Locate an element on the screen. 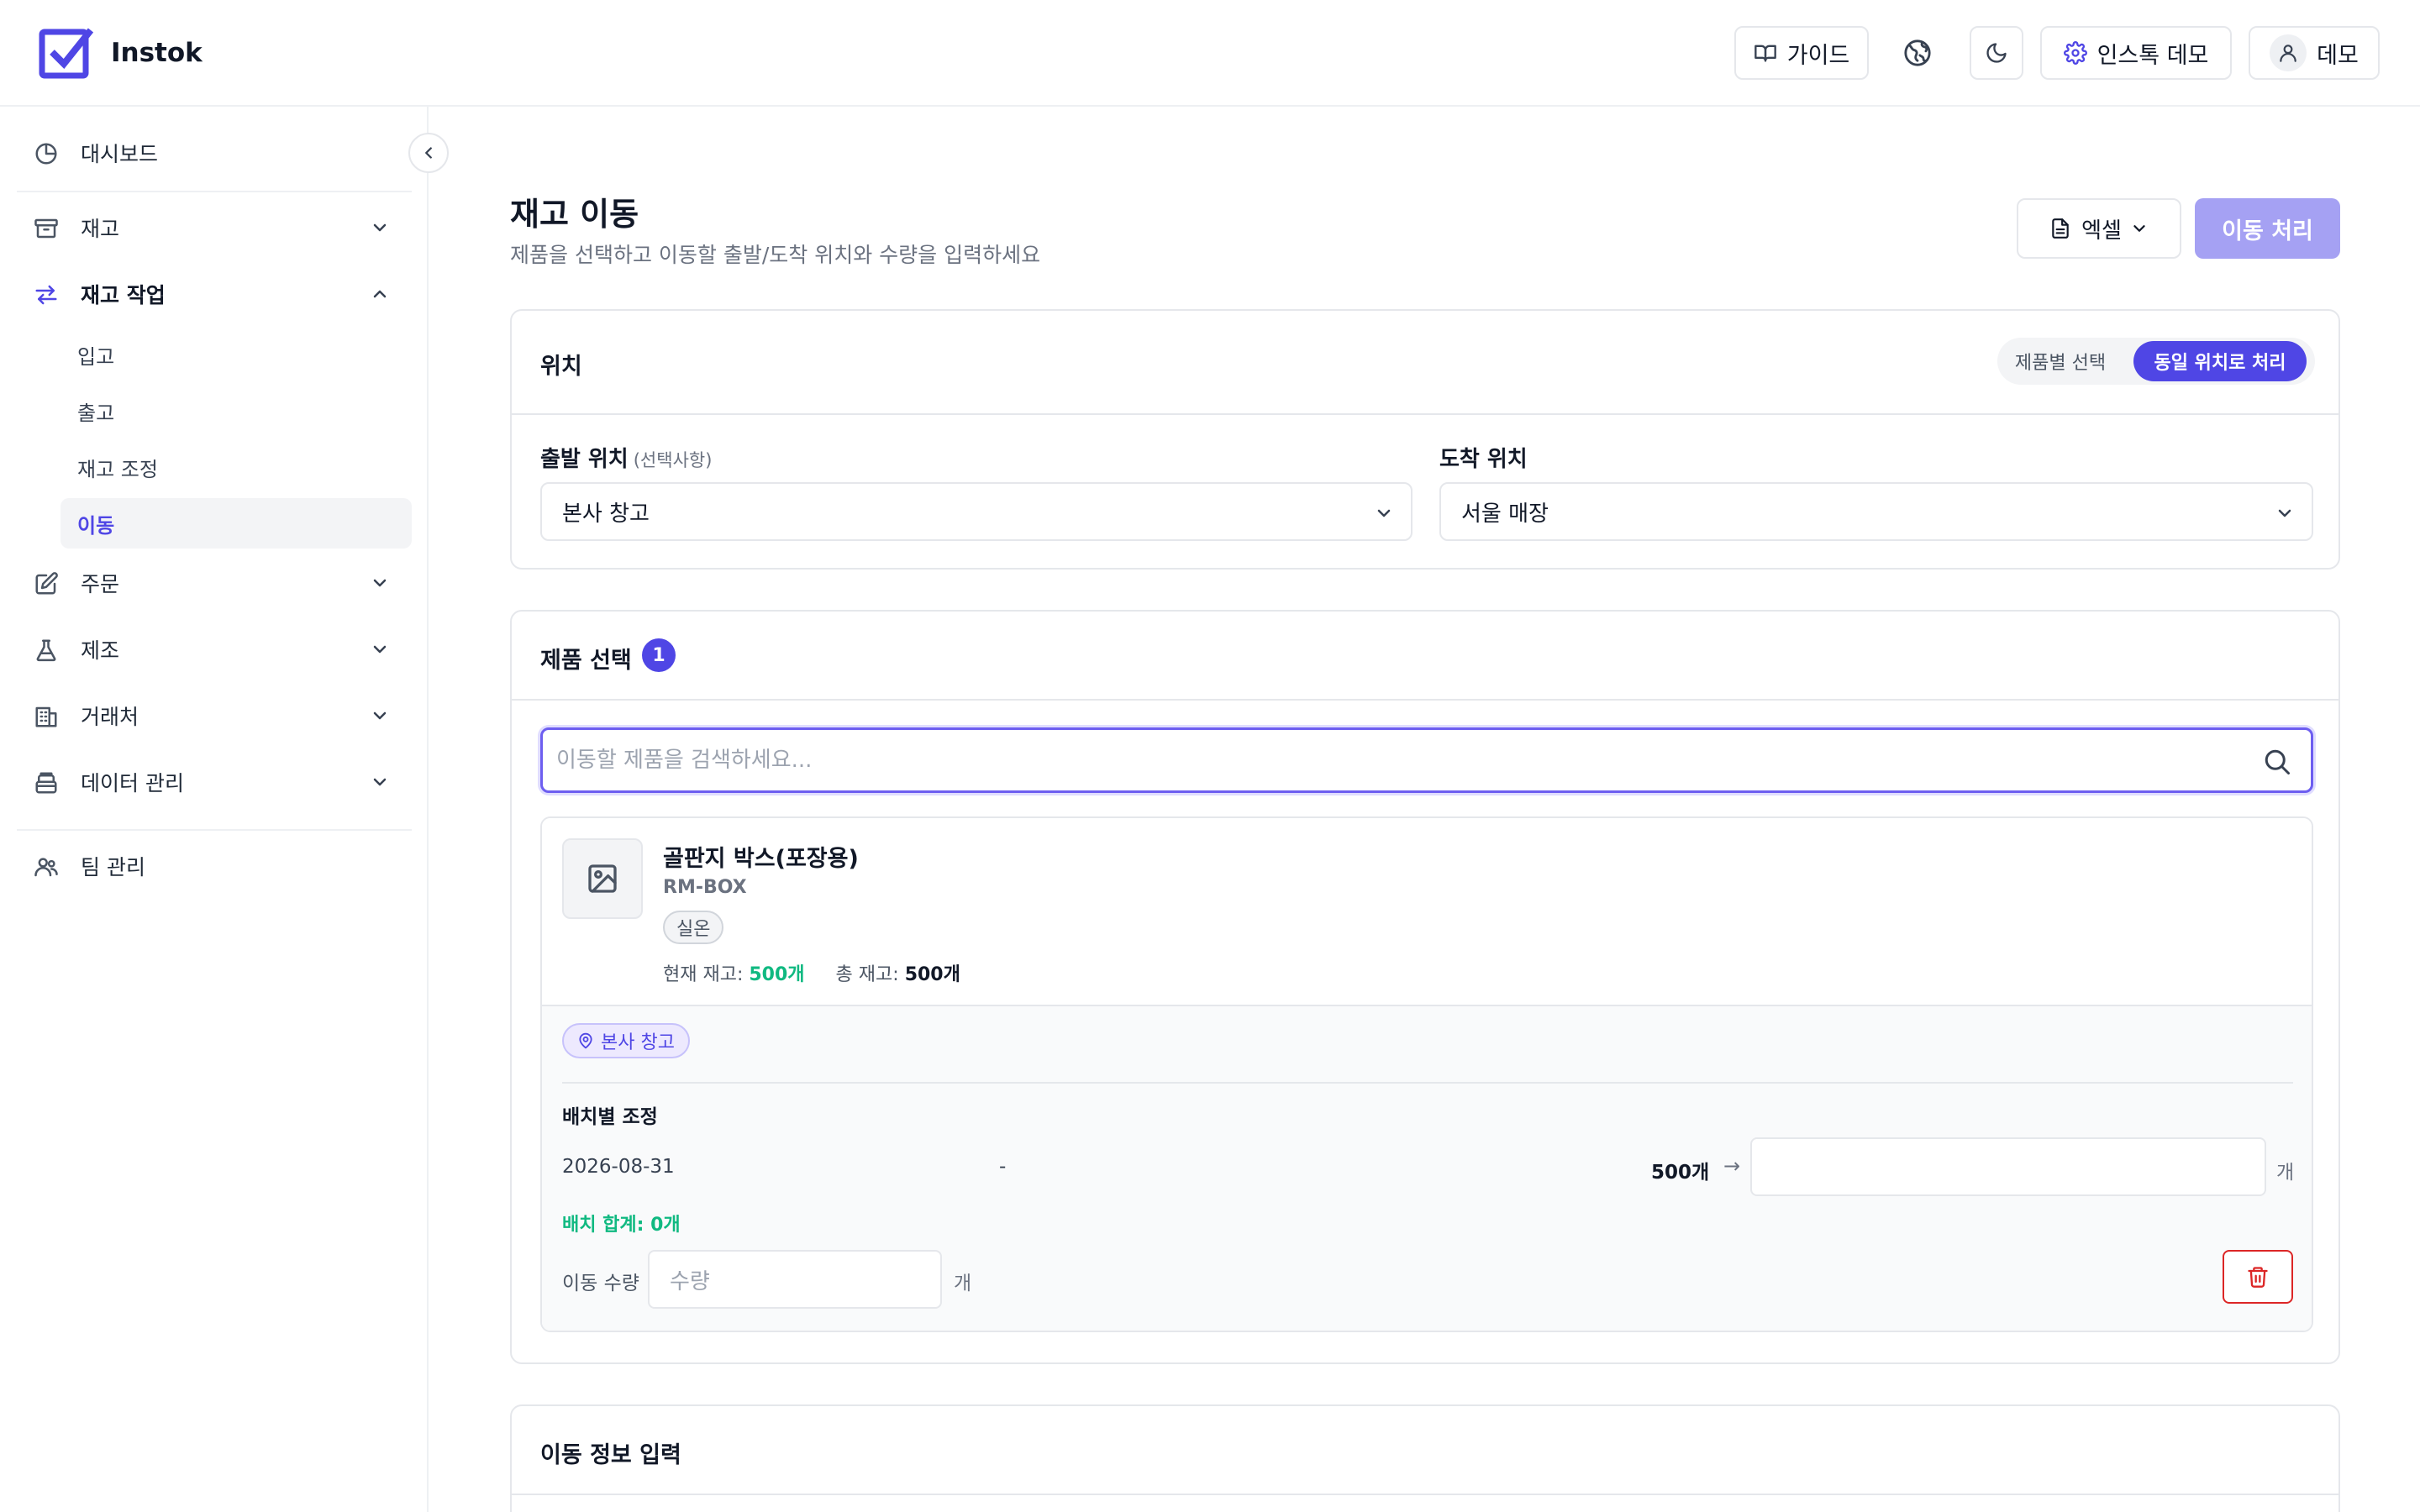  move-info-title: 이동 정보 입력 is located at coordinates (611, 1455).